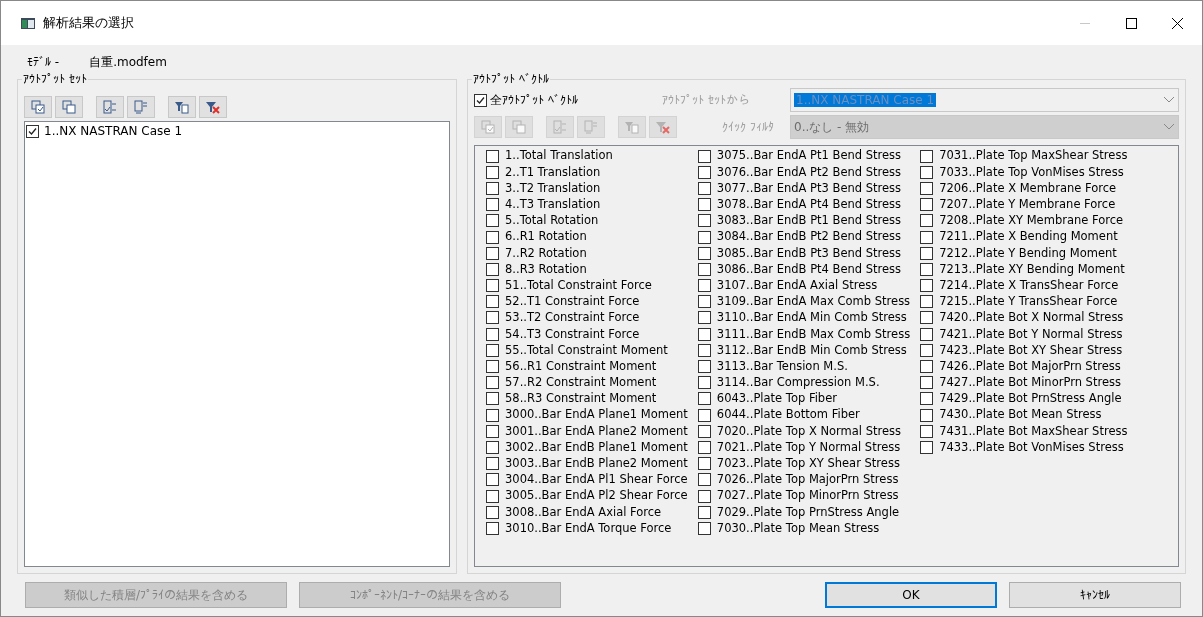 The image size is (1203, 617). What do you see at coordinates (807, 496) in the screenshot?
I see `list-item: 7027..Plate Top MinorPrn Stress` at bounding box center [807, 496].